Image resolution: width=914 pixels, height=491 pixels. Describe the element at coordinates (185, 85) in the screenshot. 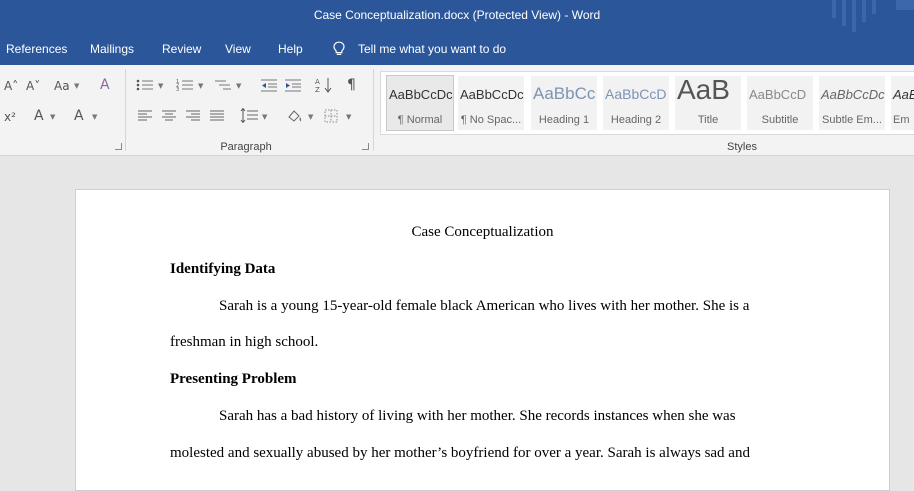

I see `numbering-icon: 1 2 3` at that location.